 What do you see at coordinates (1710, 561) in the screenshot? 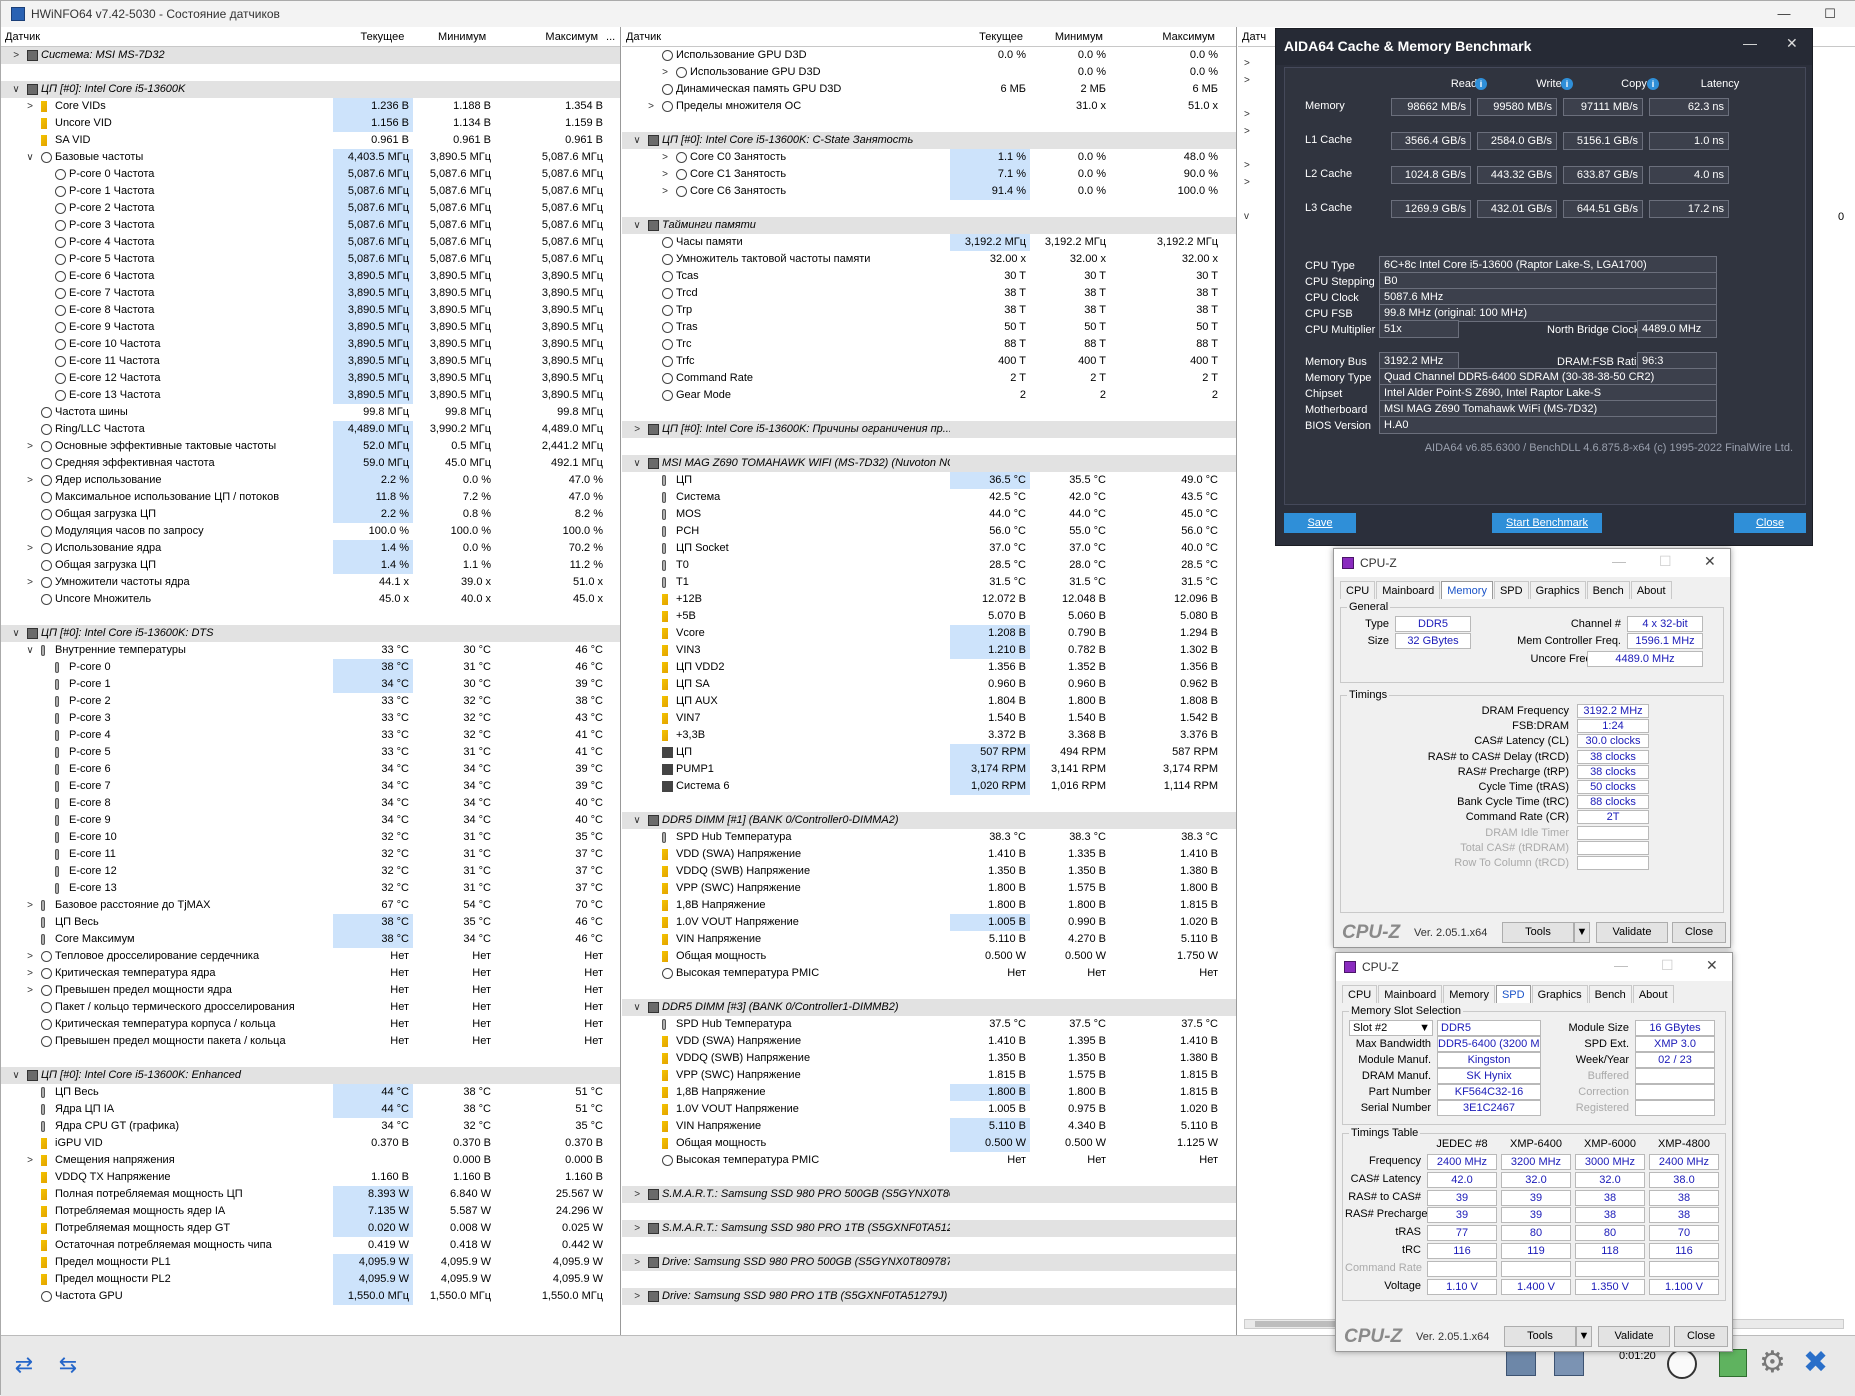
I see `cpuz-close-button: ✕` at bounding box center [1710, 561].